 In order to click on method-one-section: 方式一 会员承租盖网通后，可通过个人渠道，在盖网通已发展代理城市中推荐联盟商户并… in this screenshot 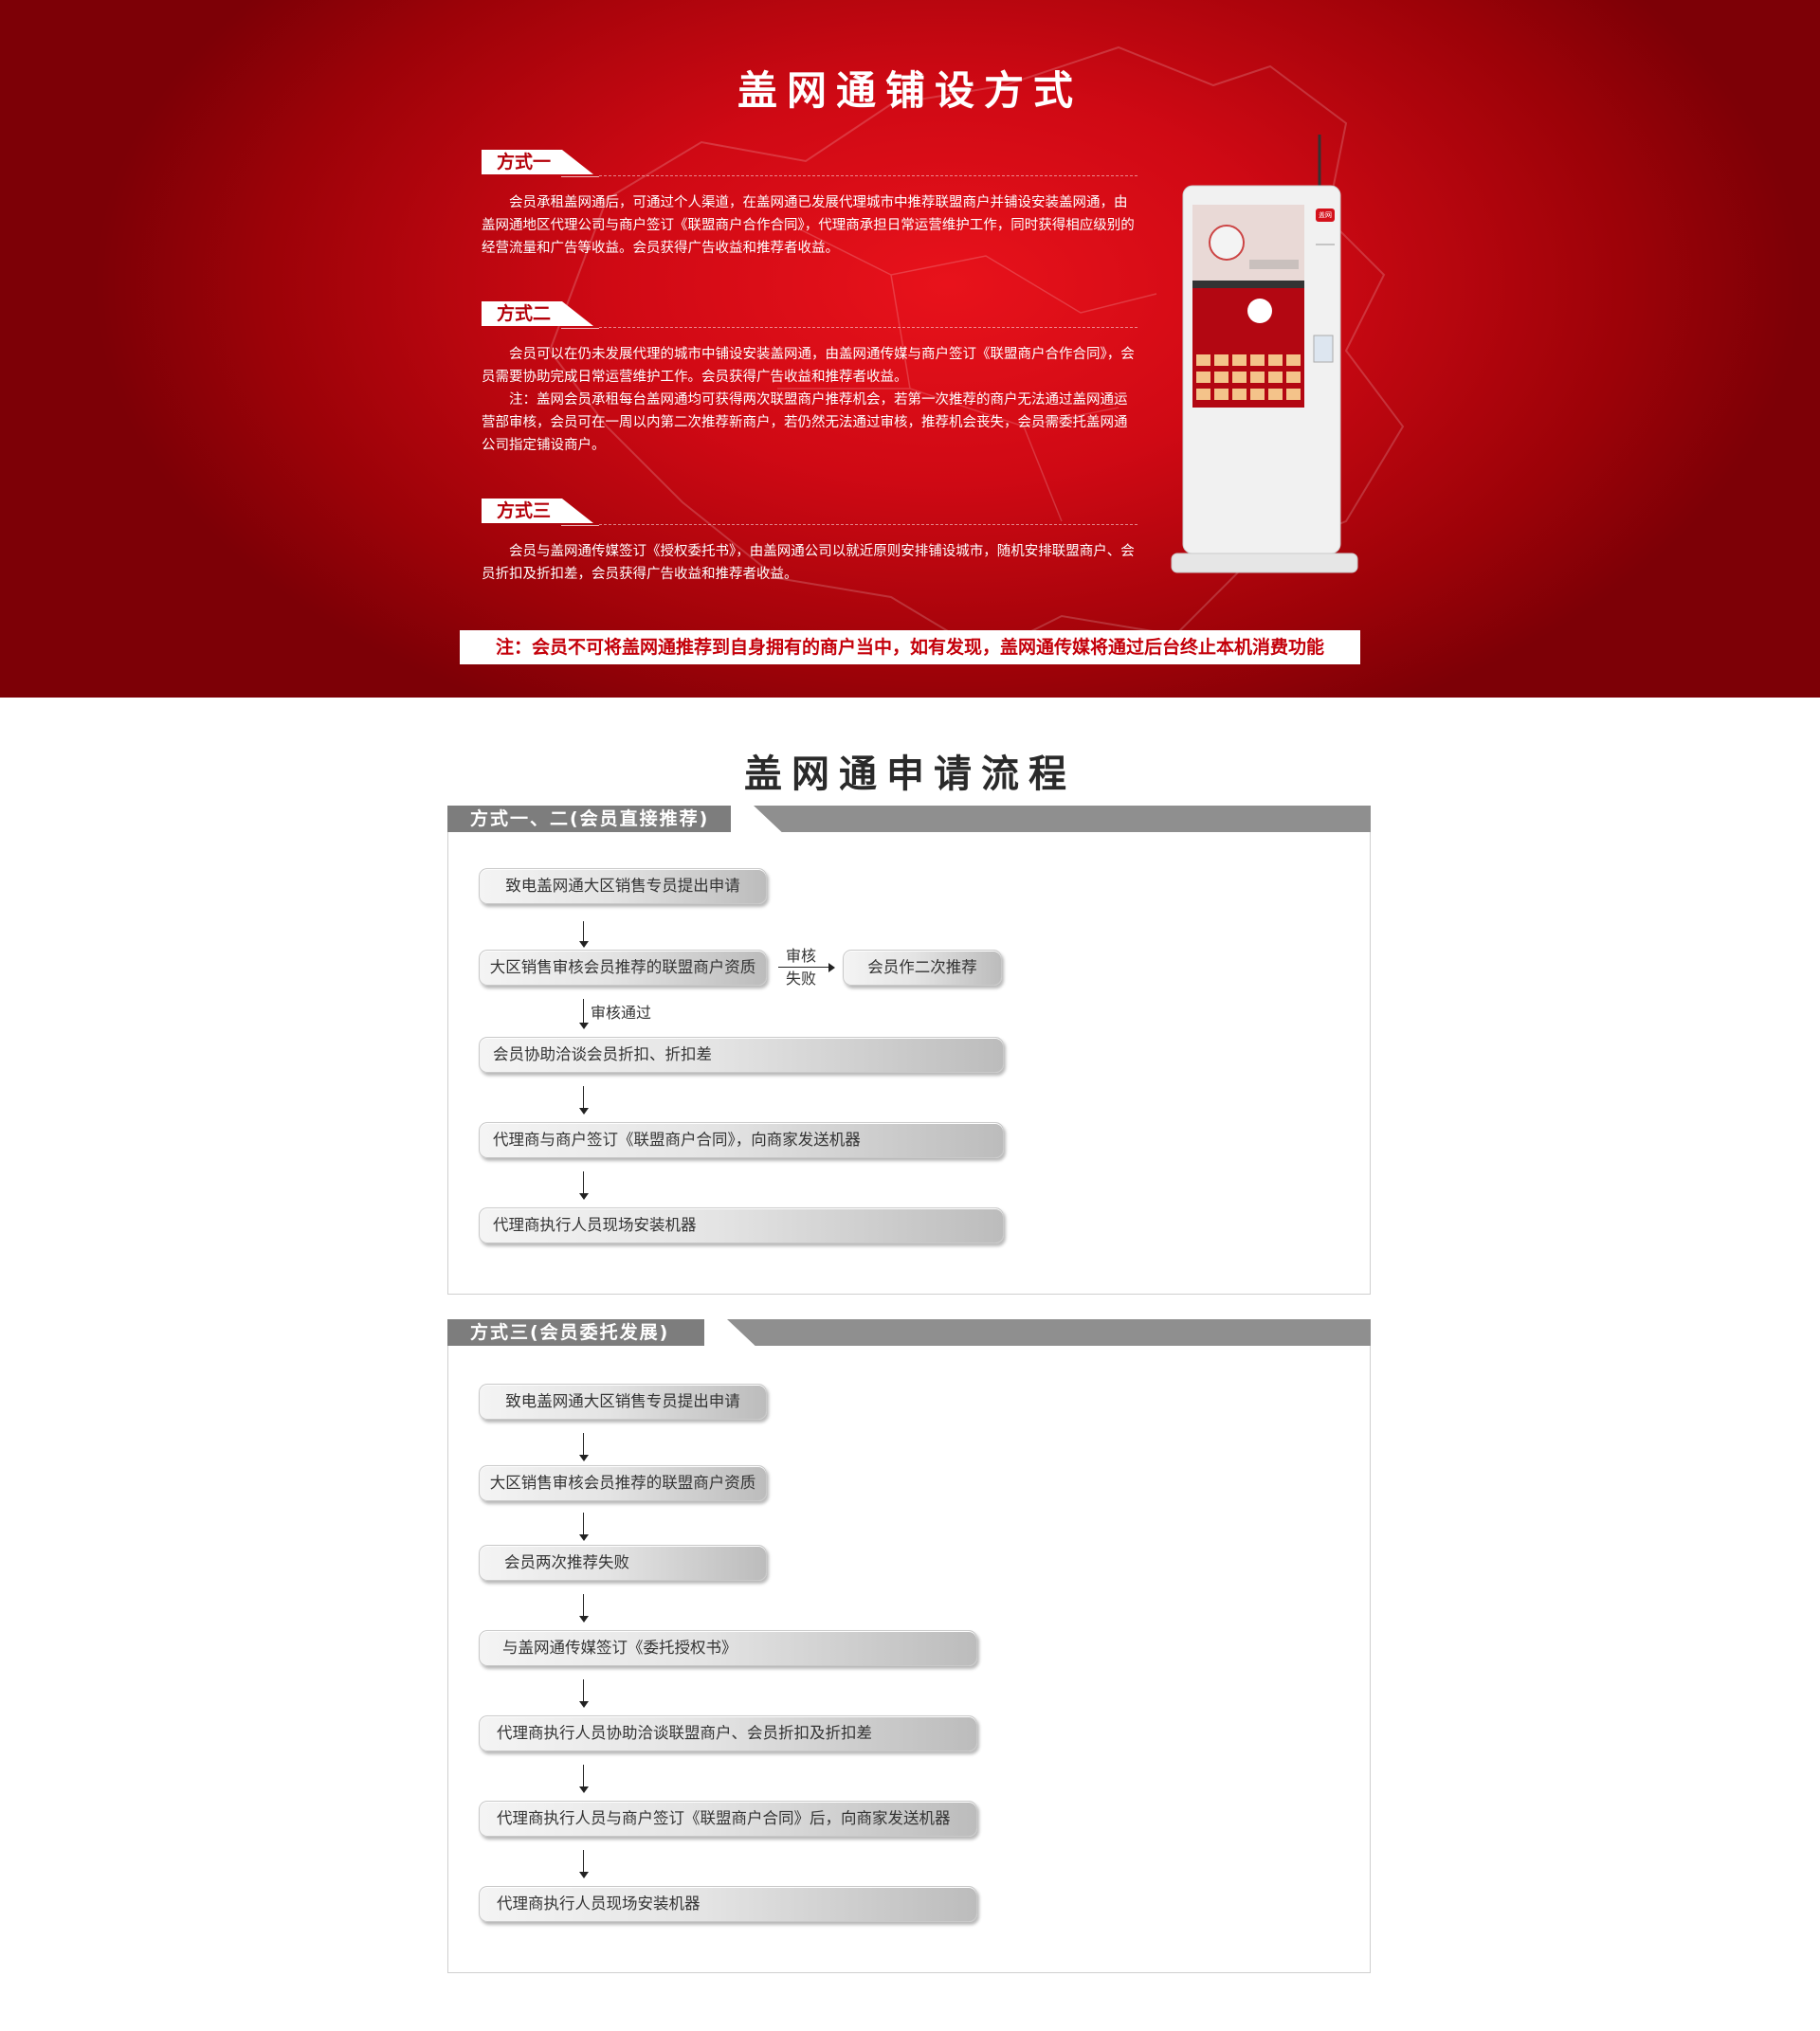, I will do `click(810, 205)`.